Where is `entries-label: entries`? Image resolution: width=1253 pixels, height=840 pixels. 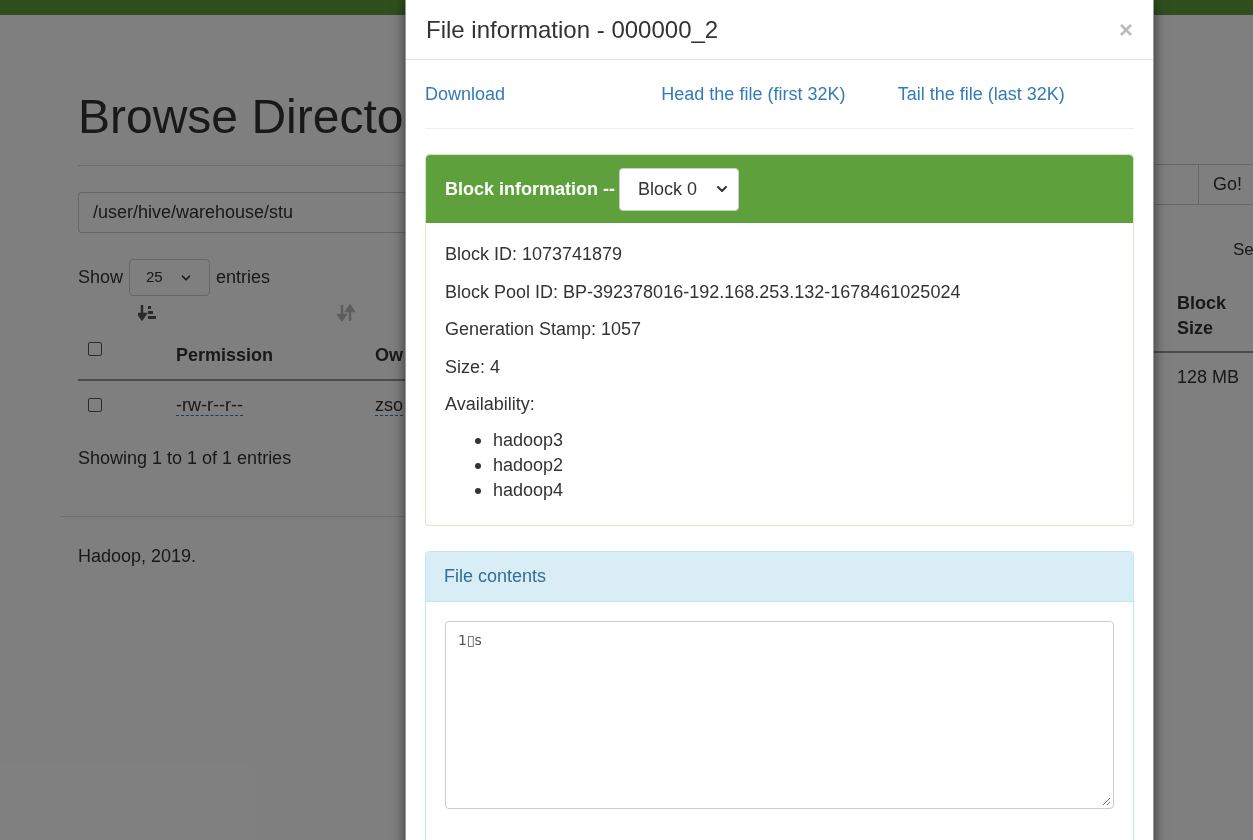 entries-label: entries is located at coordinates (243, 277).